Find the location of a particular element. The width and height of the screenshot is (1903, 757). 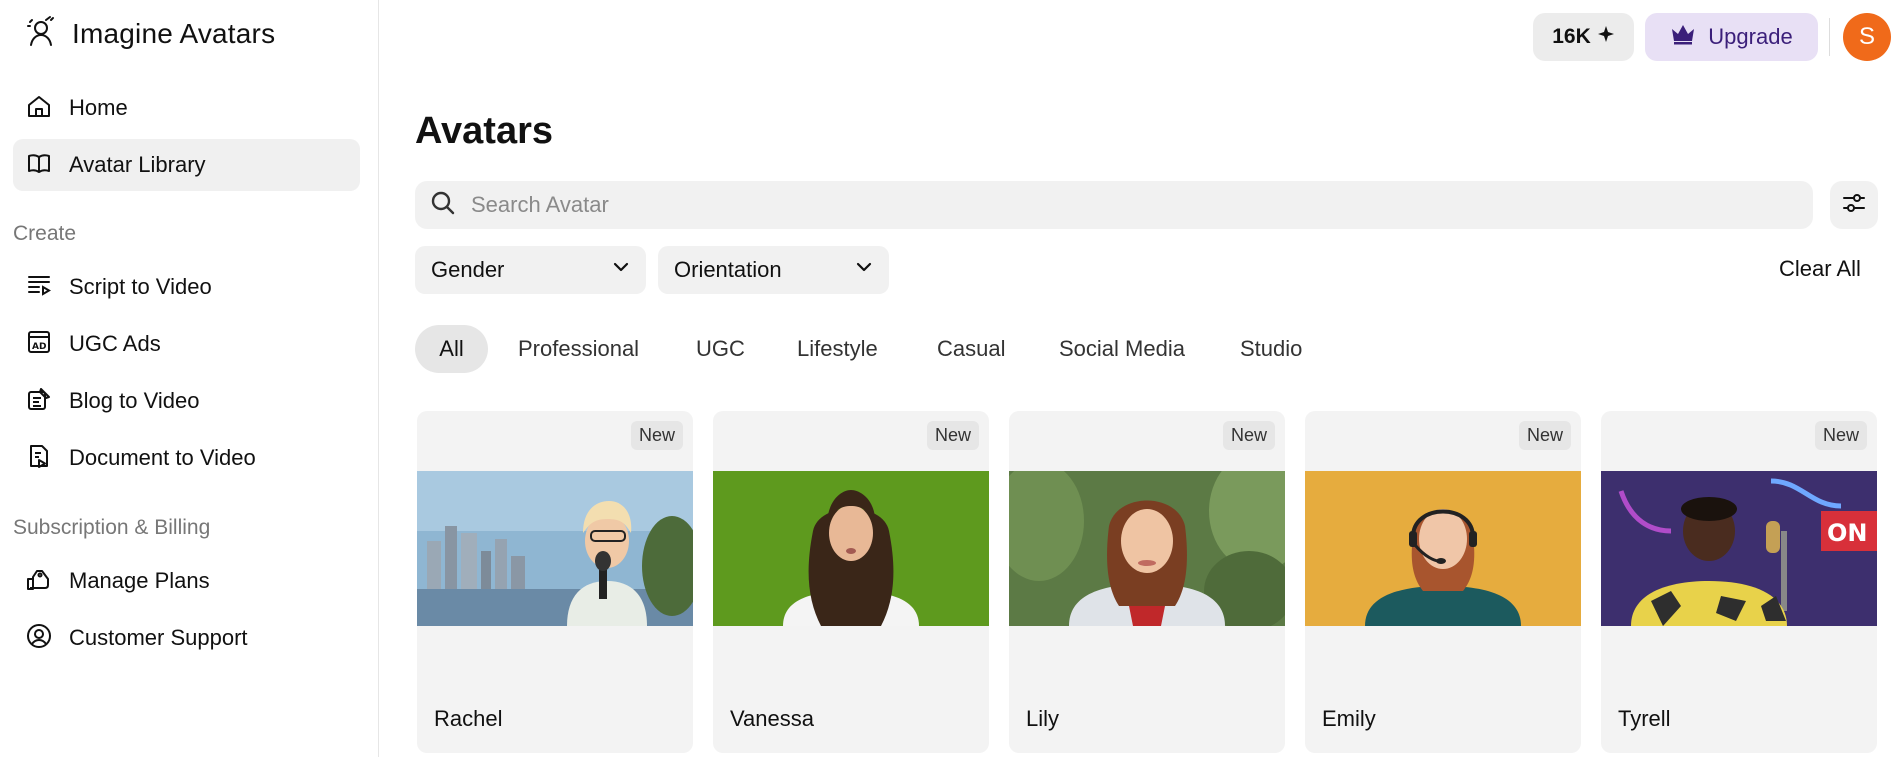

sidebar-item-blog-to-video: Blog to Video is located at coordinates (186, 401).